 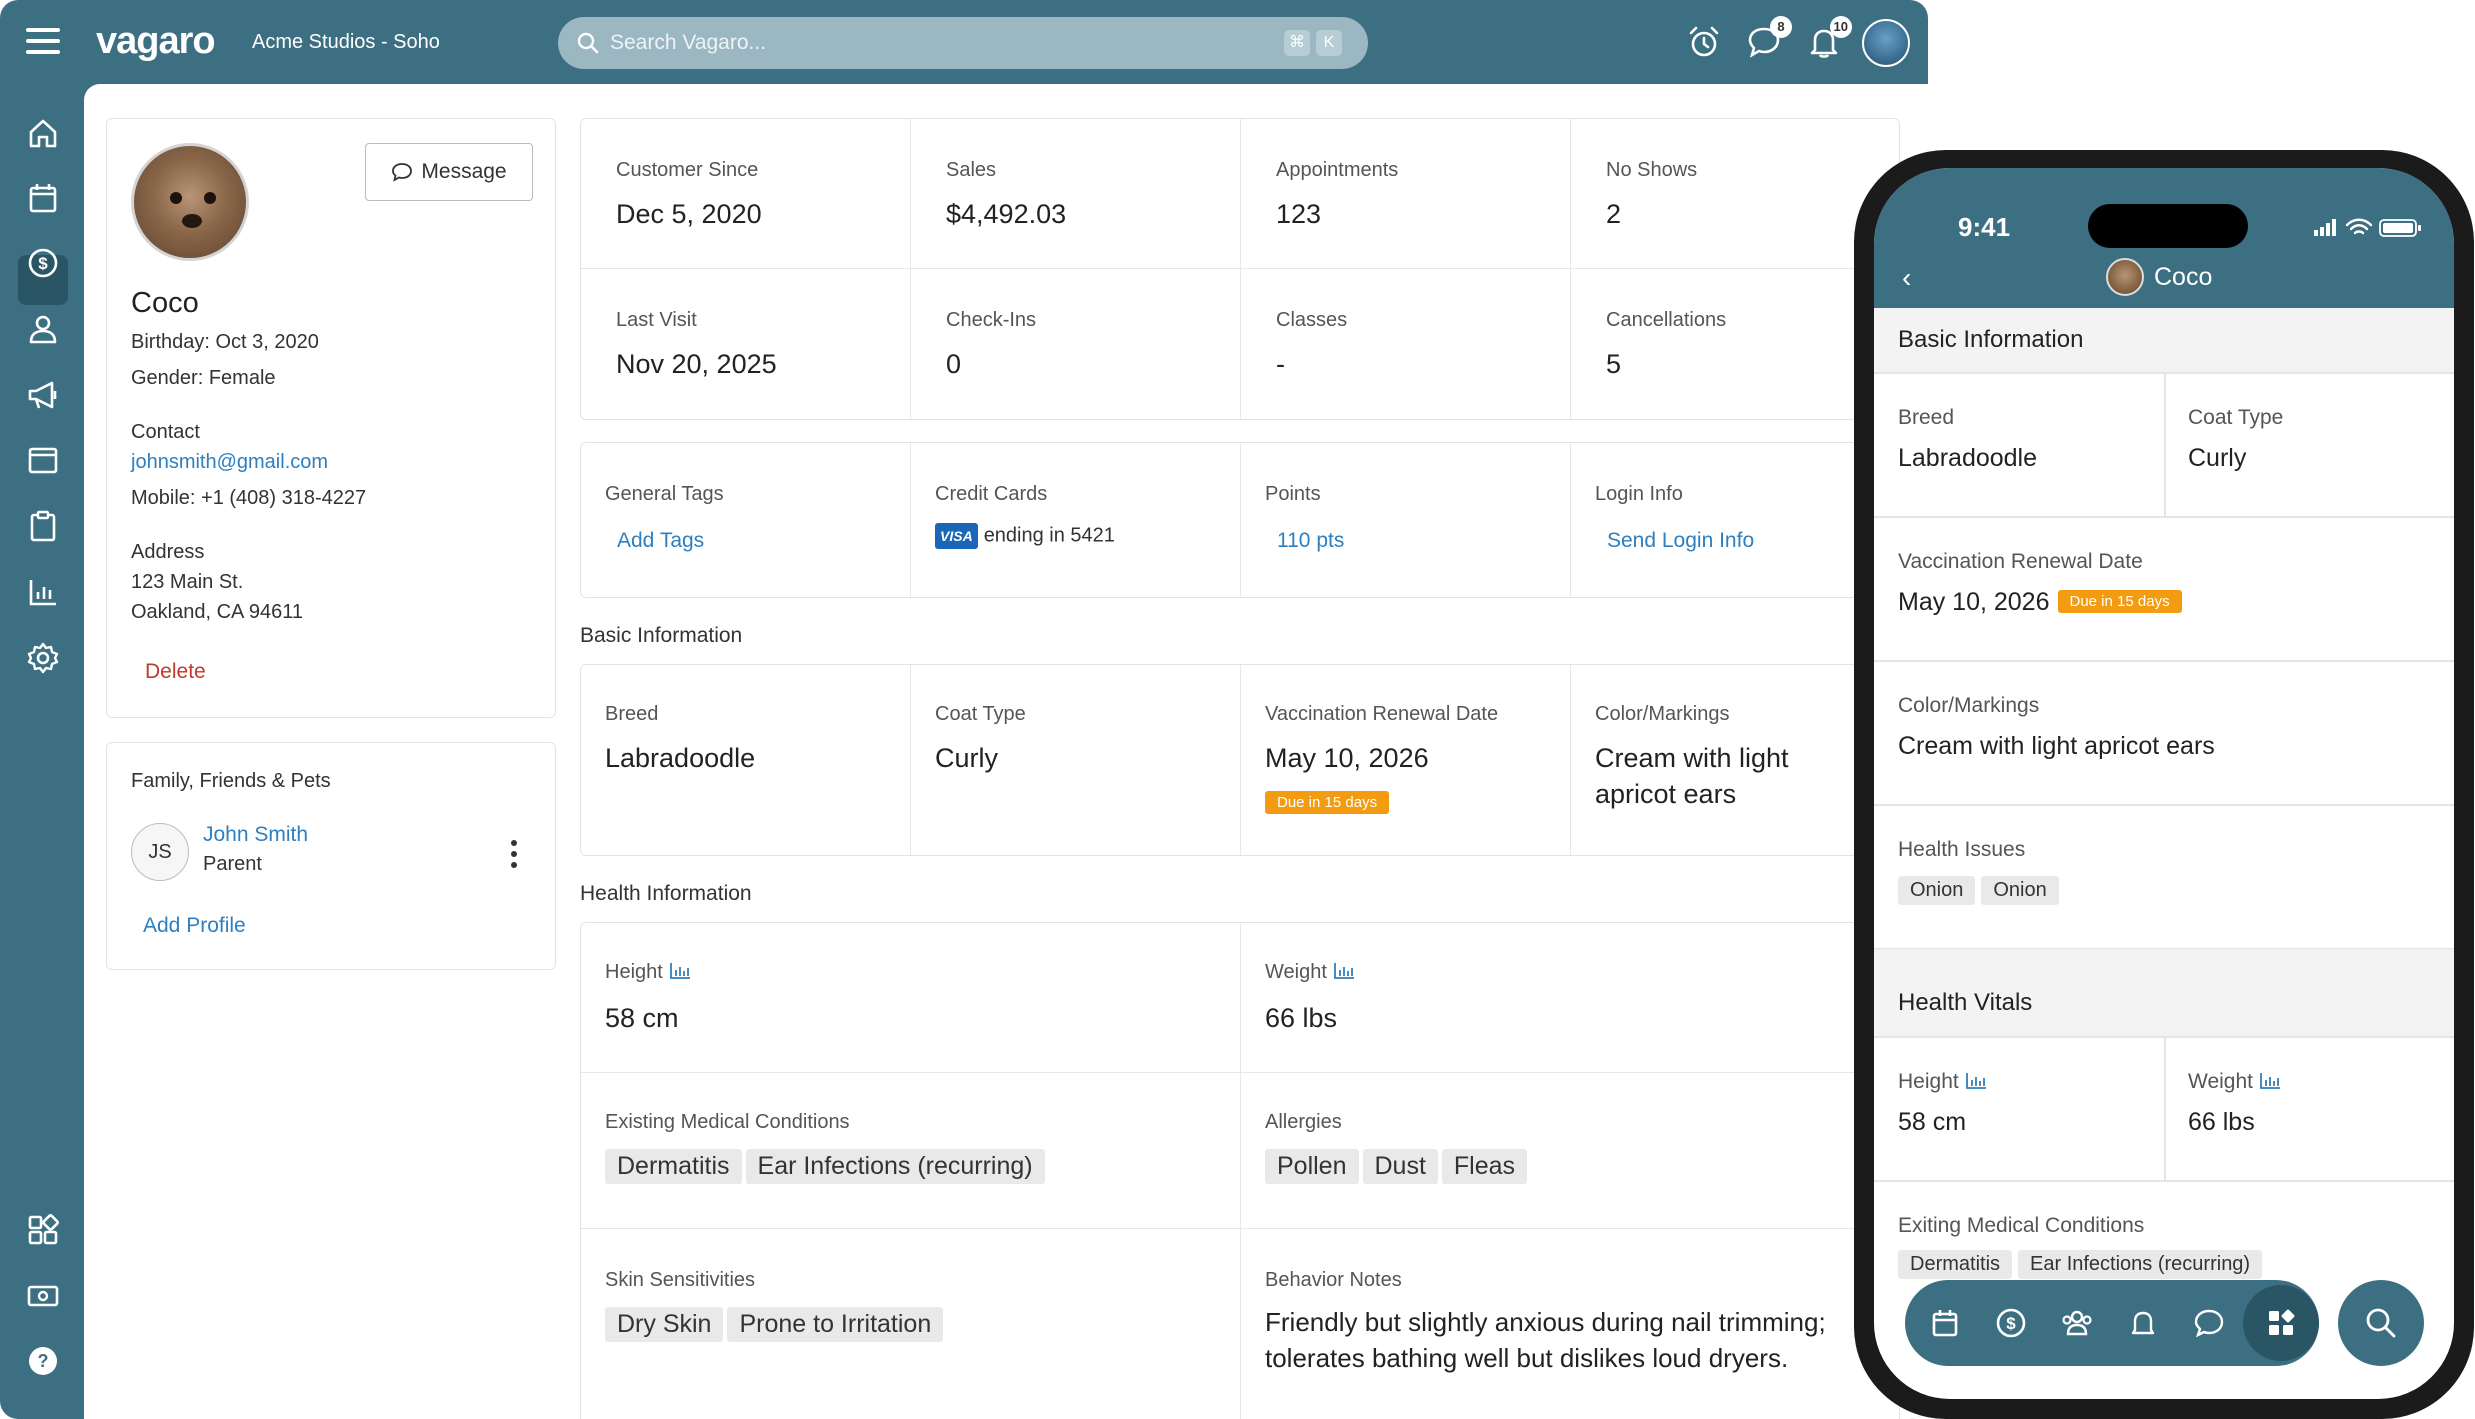 I want to click on left-sidebar: $ ?, so click(x=42, y=751).